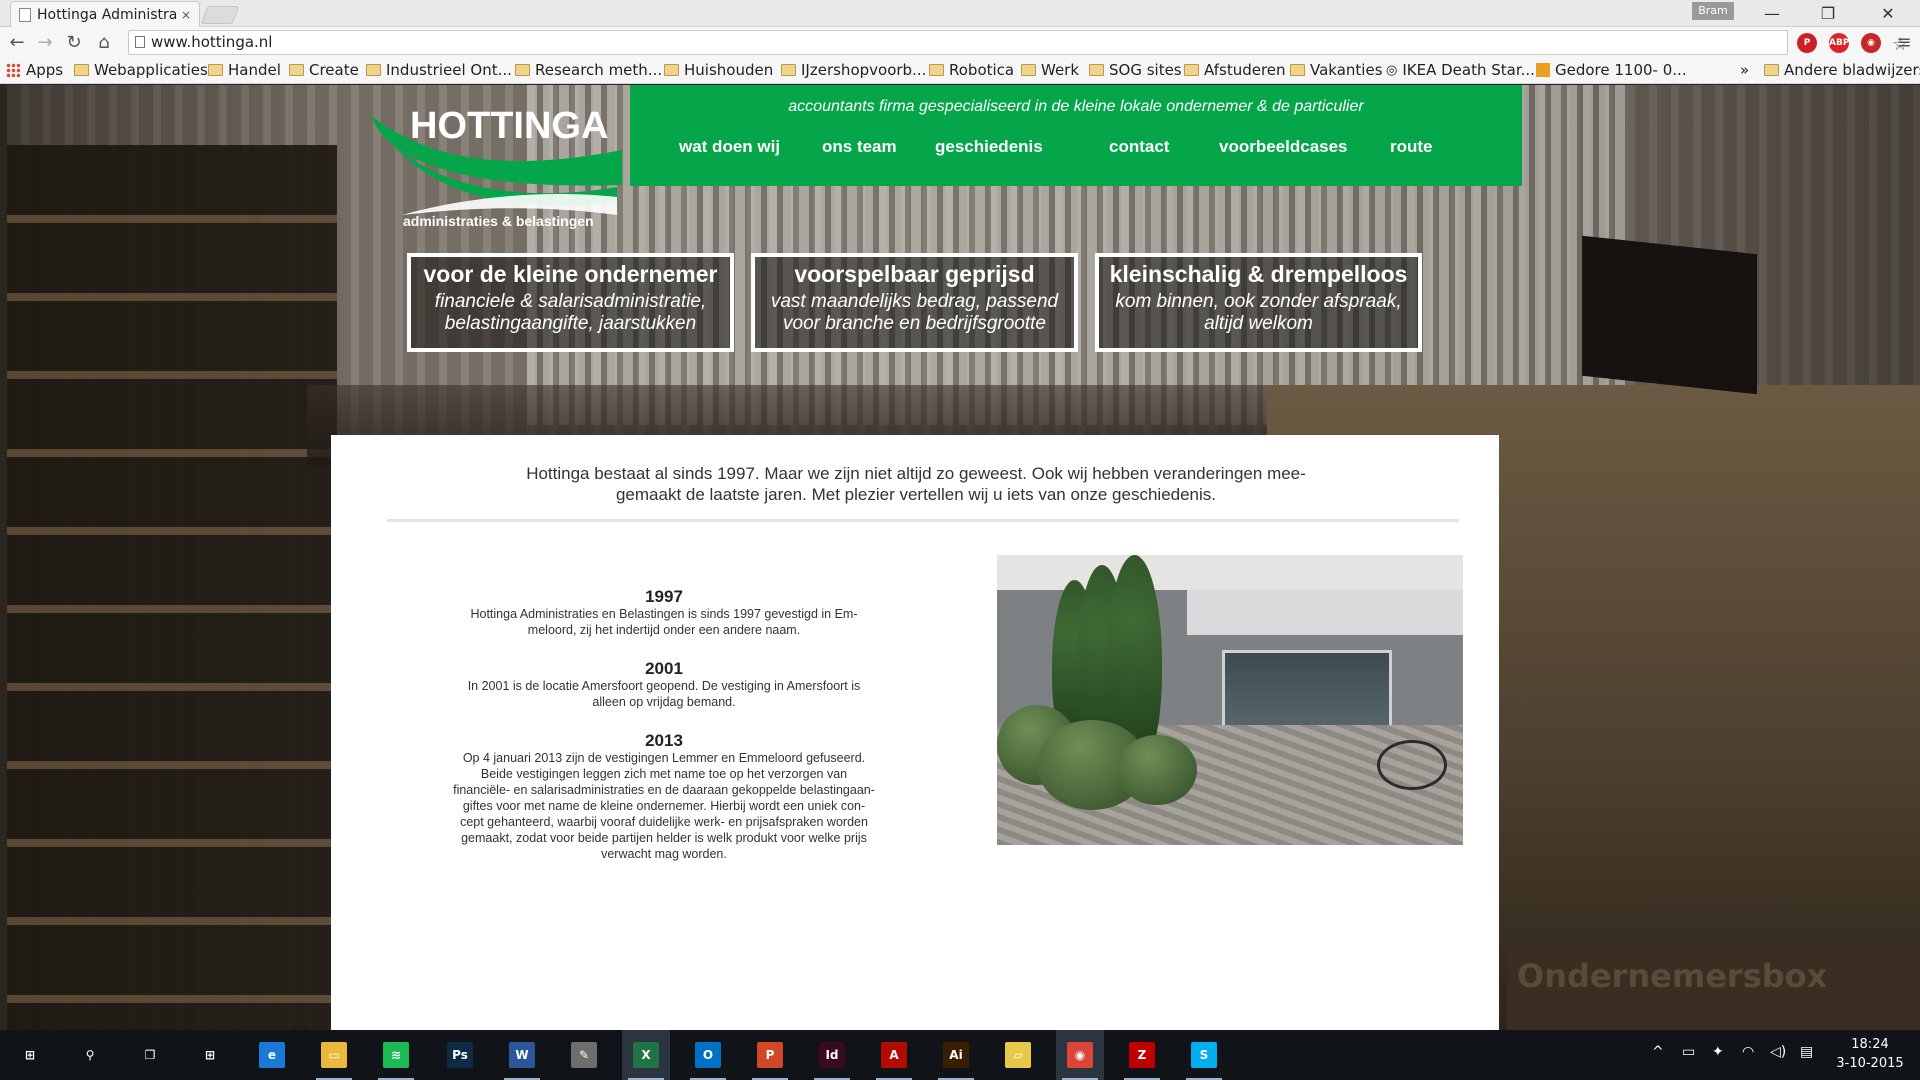  What do you see at coordinates (956, 1055) in the screenshot?
I see `taskbar-illustrator-button: Ai` at bounding box center [956, 1055].